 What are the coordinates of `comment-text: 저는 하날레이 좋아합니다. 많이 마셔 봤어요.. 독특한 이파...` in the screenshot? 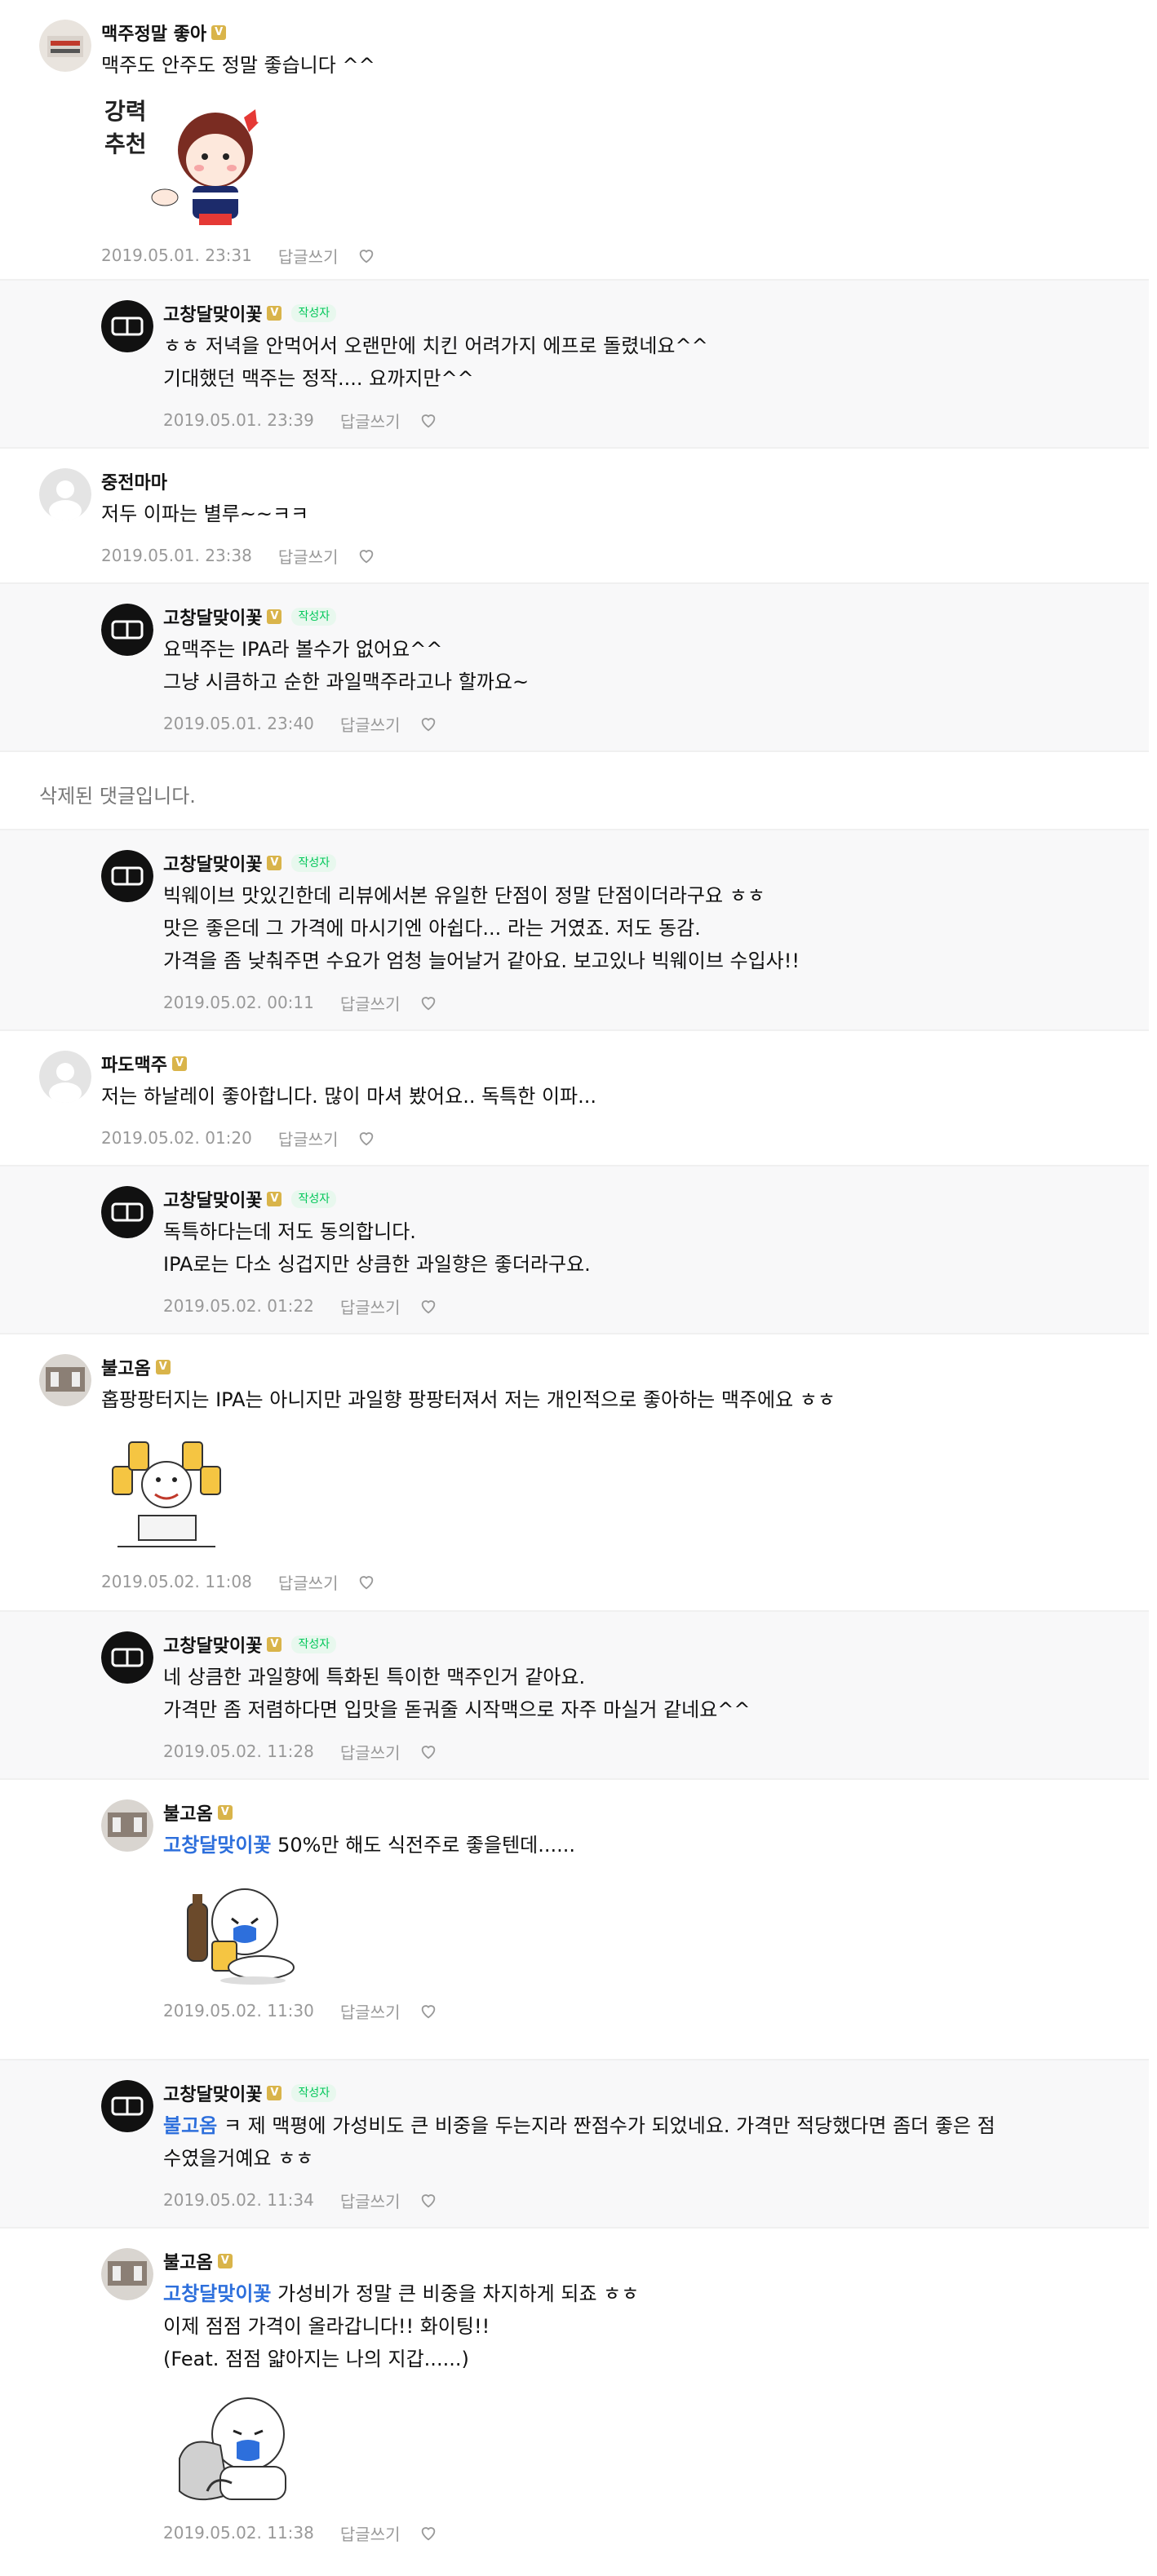 It's located at (349, 1096).